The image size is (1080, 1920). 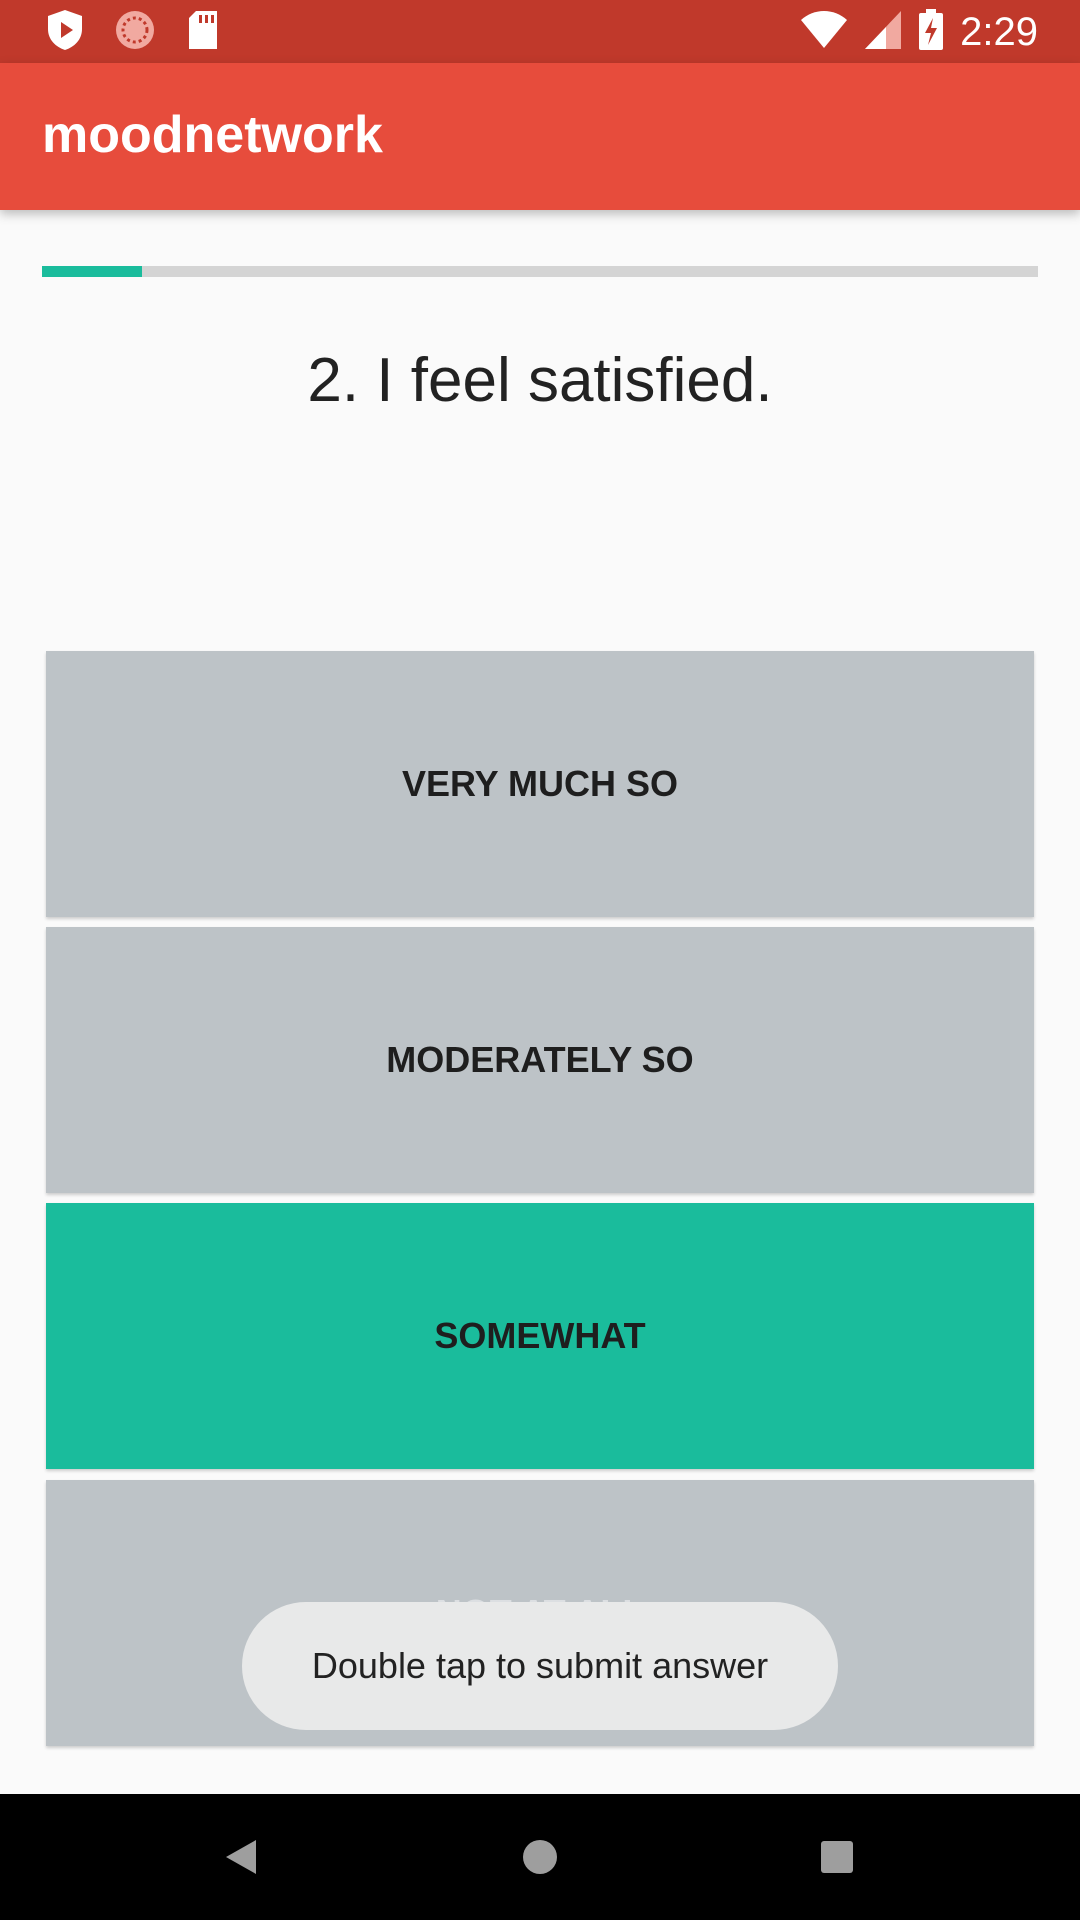 What do you see at coordinates (65, 32) in the screenshot?
I see `play-shield-icon` at bounding box center [65, 32].